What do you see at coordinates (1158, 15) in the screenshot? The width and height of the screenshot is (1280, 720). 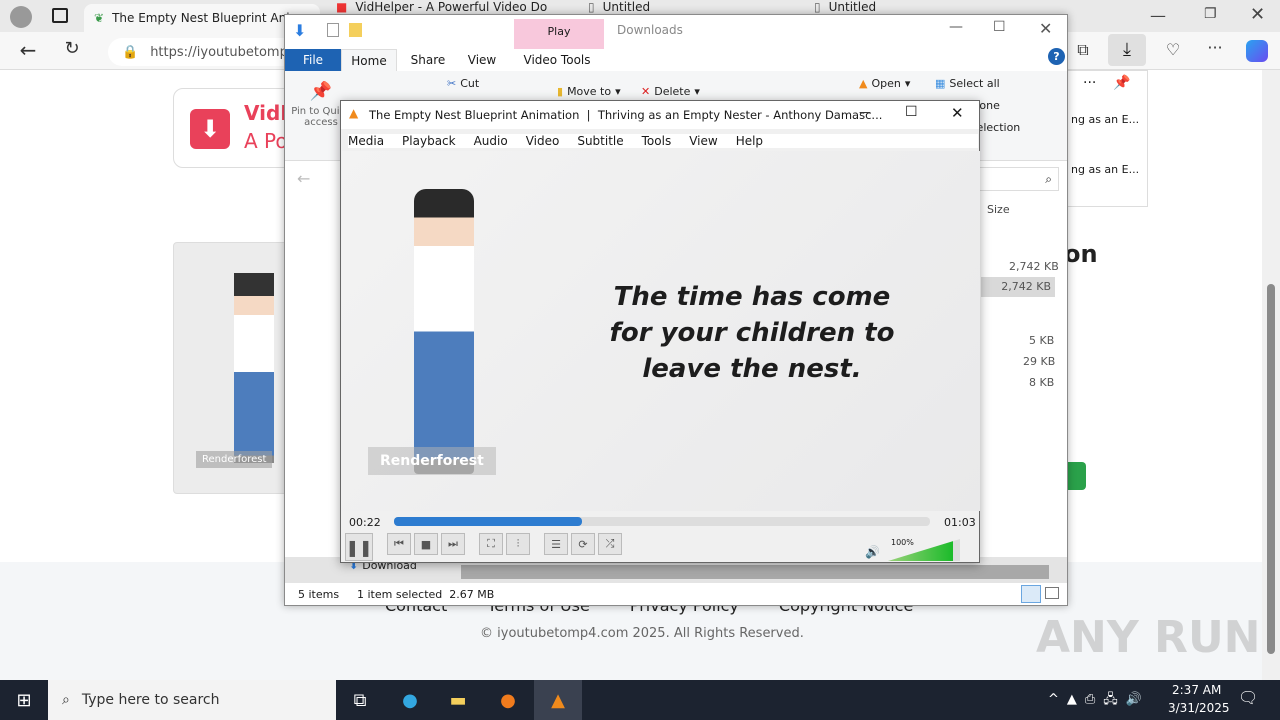 I see `window-minimize-button: —` at bounding box center [1158, 15].